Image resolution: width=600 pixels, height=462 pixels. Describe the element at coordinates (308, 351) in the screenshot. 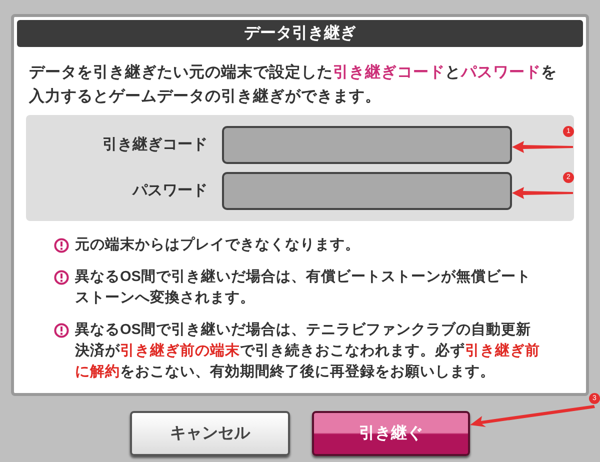

I see `note-text: 異なるOS間で引き継いだ場合は、テニラビファンクラブの自動更新決済が引き継ぎ前の端末で引き続きおこなわれます。必ず引き継ぎ前に解約をおこない、有効期間終了後に再登録をお願いします。` at that location.